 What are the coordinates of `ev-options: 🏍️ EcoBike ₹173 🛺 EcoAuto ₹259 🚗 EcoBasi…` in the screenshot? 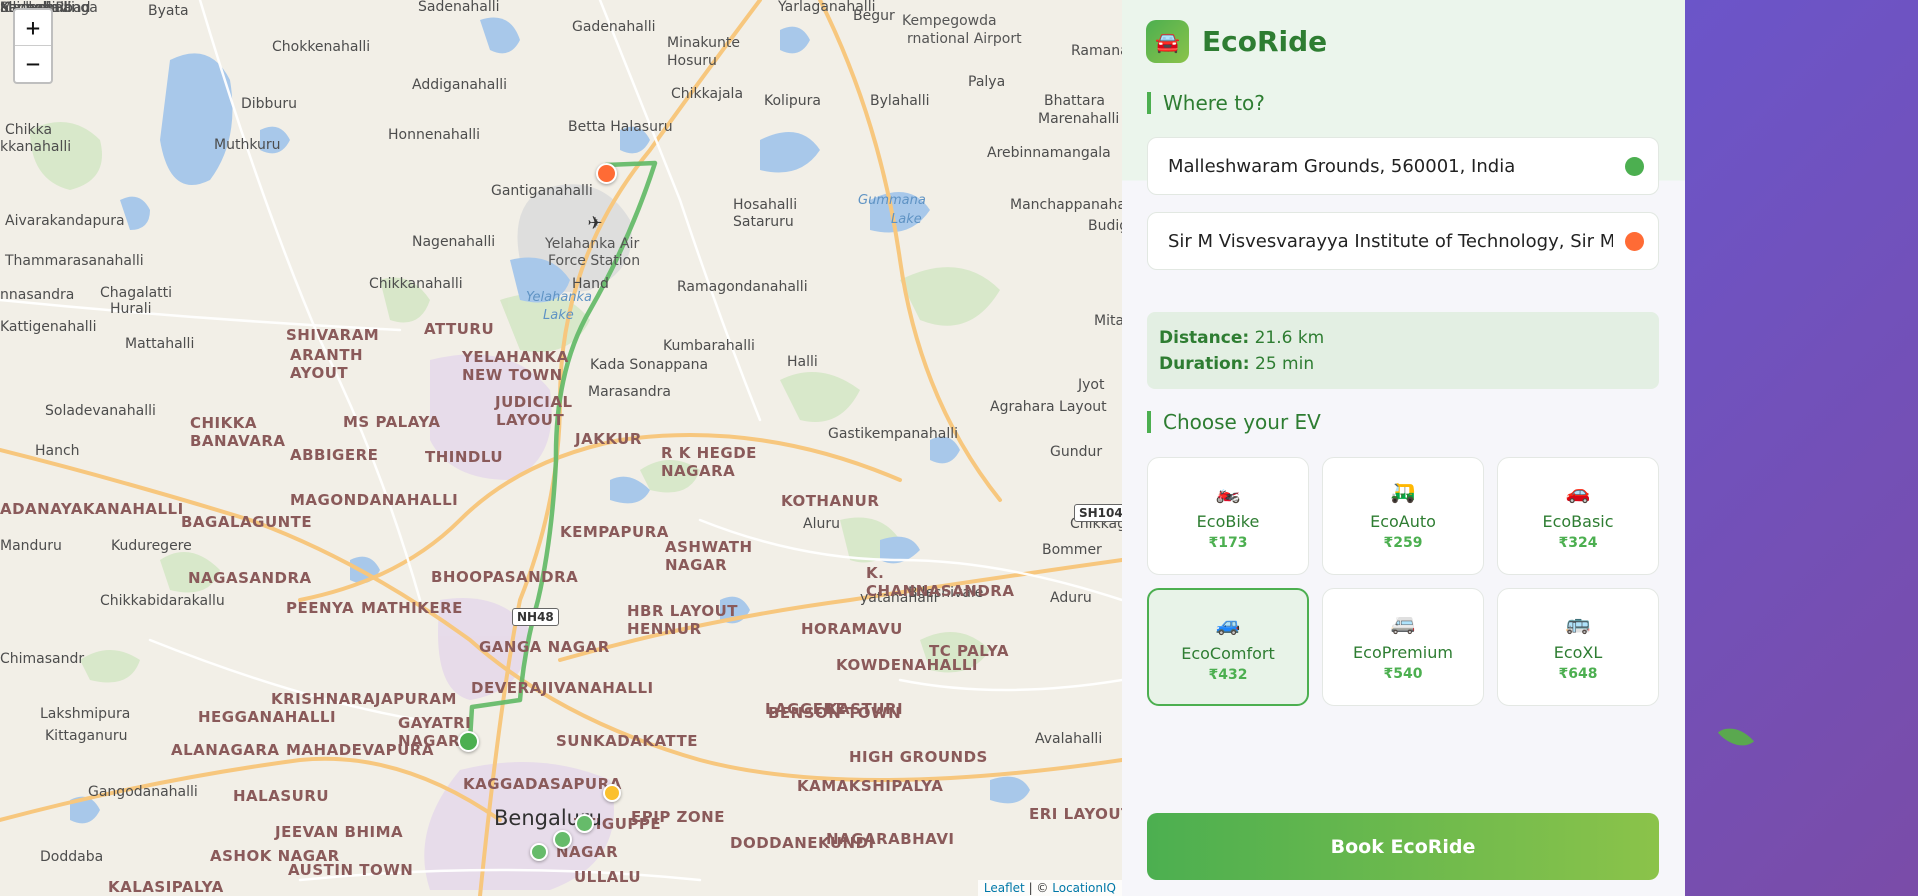 It's located at (1403, 581).